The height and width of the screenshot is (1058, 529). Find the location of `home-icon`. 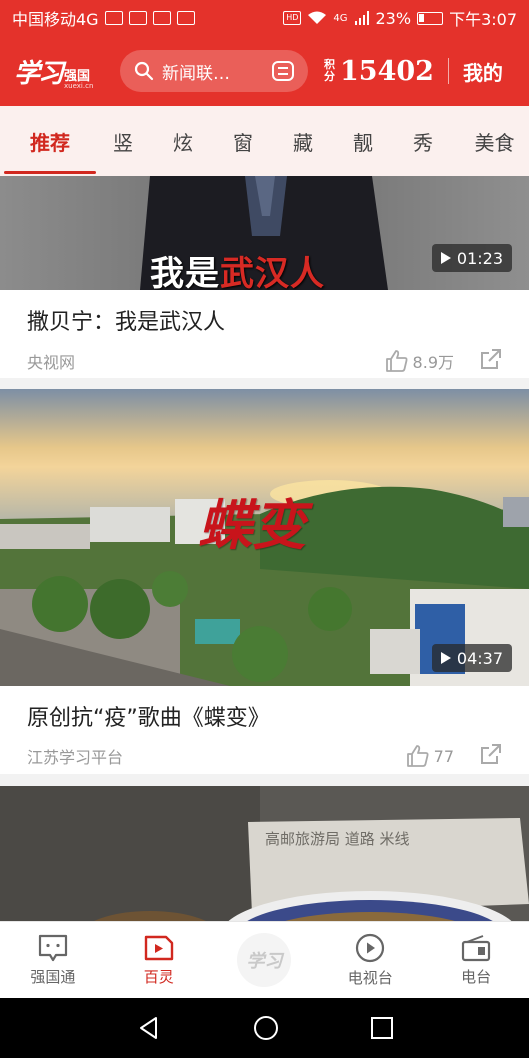

home-icon is located at coordinates (266, 1028).